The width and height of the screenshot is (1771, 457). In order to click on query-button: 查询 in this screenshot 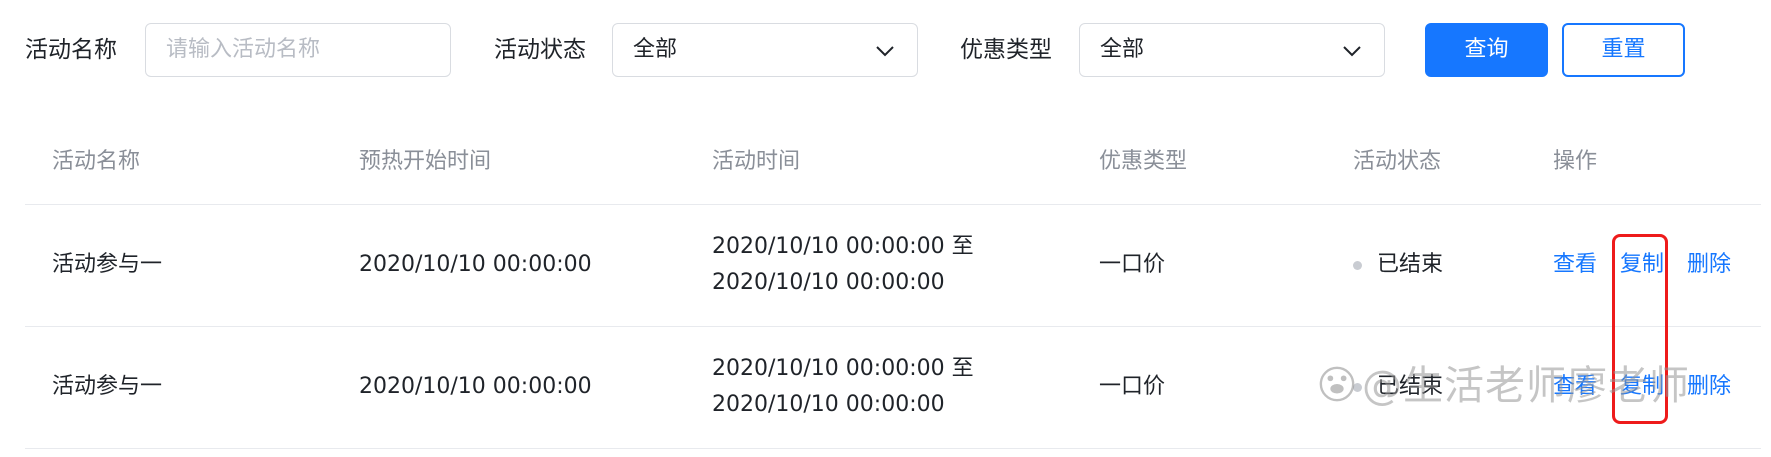, I will do `click(1486, 50)`.